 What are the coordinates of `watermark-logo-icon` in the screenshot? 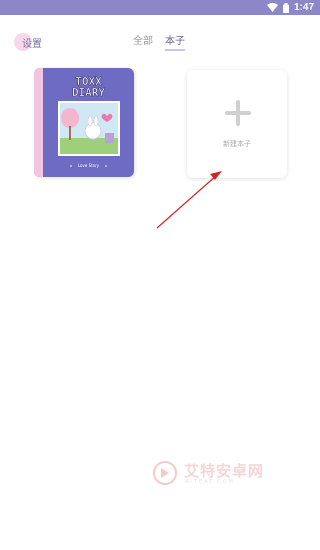 It's located at (165, 473).